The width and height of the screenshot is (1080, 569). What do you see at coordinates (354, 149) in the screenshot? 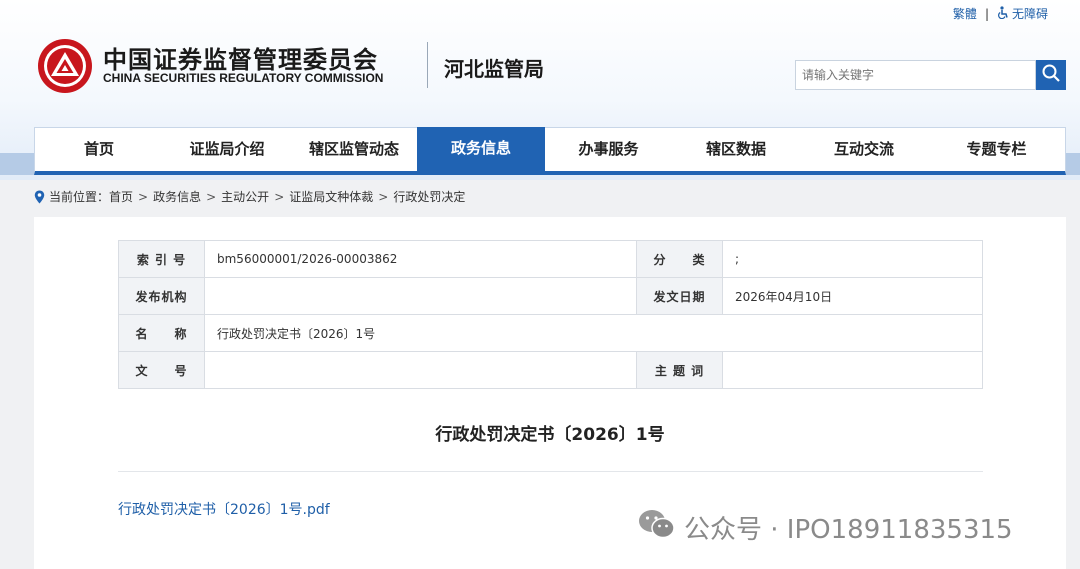
I see `nav-item-regulatory-news: 辖区监管动态` at bounding box center [354, 149].